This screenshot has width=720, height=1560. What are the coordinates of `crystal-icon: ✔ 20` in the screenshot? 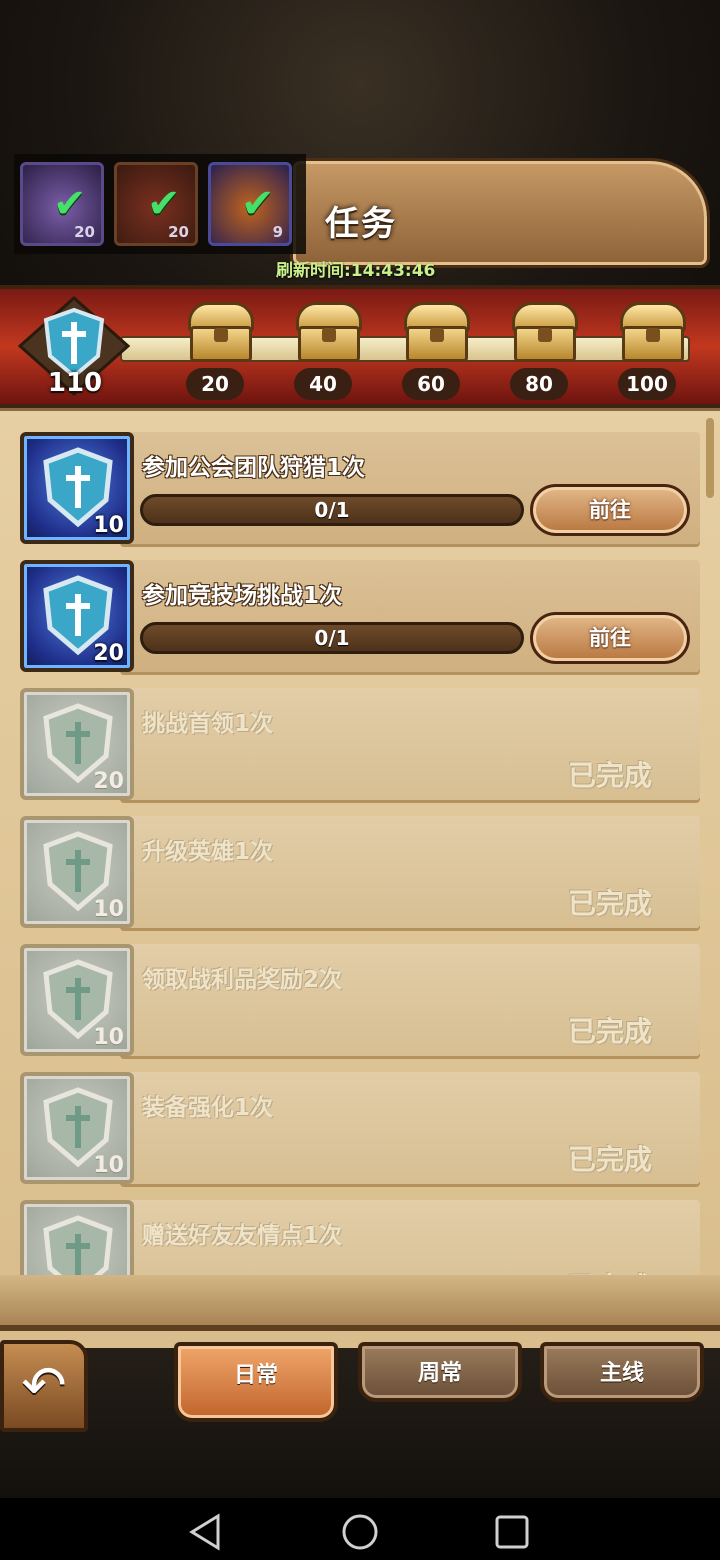 It's located at (62, 204).